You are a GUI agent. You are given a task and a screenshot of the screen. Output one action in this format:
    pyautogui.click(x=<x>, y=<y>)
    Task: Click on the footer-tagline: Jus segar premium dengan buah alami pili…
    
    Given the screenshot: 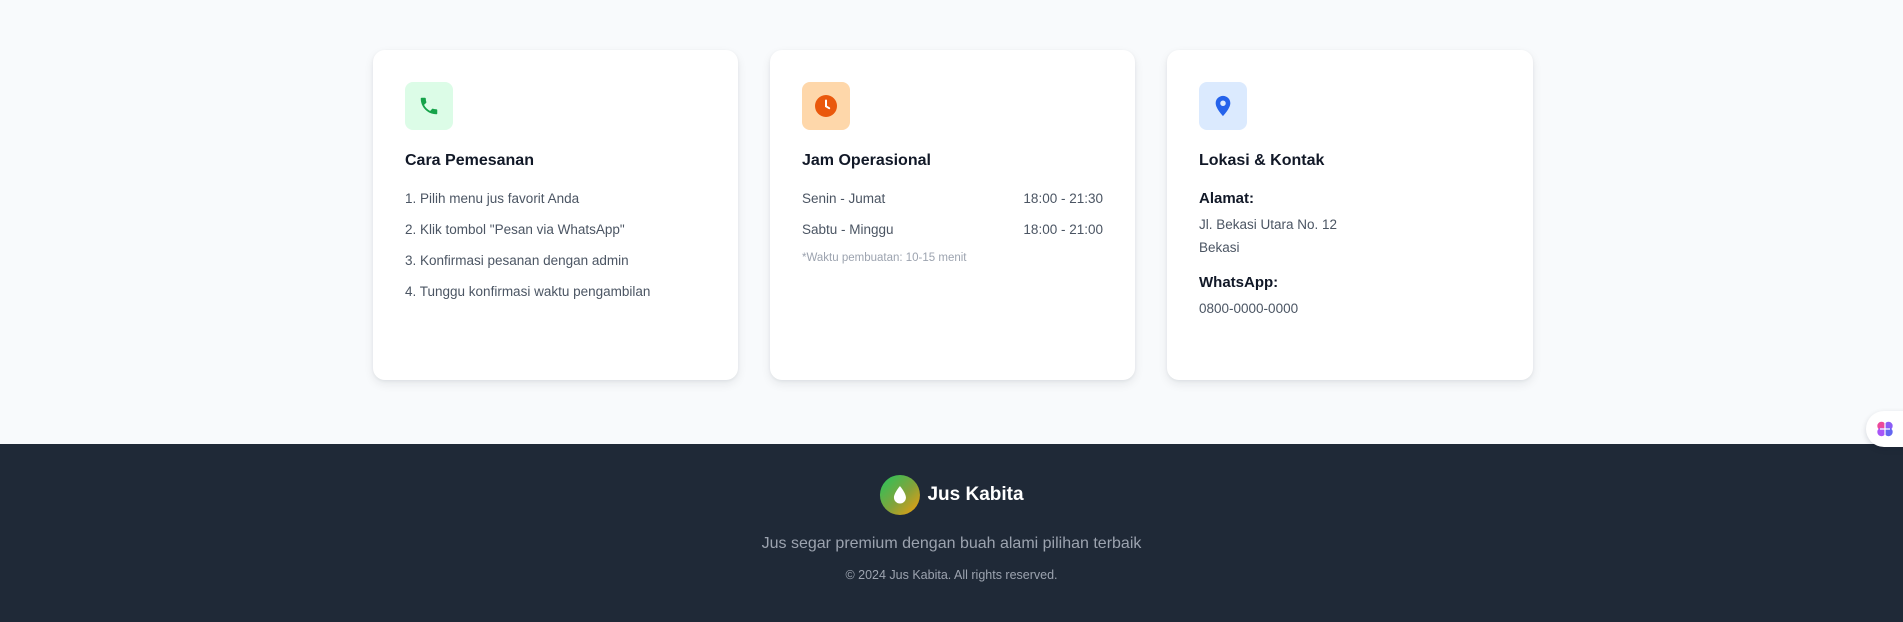 What is the action you would take?
    pyautogui.click(x=951, y=543)
    